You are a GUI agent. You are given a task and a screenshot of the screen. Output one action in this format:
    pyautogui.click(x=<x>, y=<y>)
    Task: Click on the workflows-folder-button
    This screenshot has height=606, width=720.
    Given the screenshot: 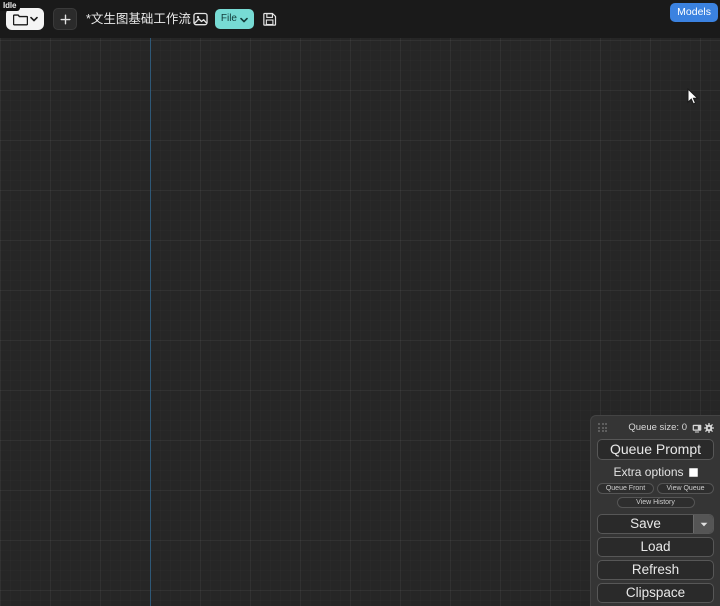 What is the action you would take?
    pyautogui.click(x=25, y=19)
    